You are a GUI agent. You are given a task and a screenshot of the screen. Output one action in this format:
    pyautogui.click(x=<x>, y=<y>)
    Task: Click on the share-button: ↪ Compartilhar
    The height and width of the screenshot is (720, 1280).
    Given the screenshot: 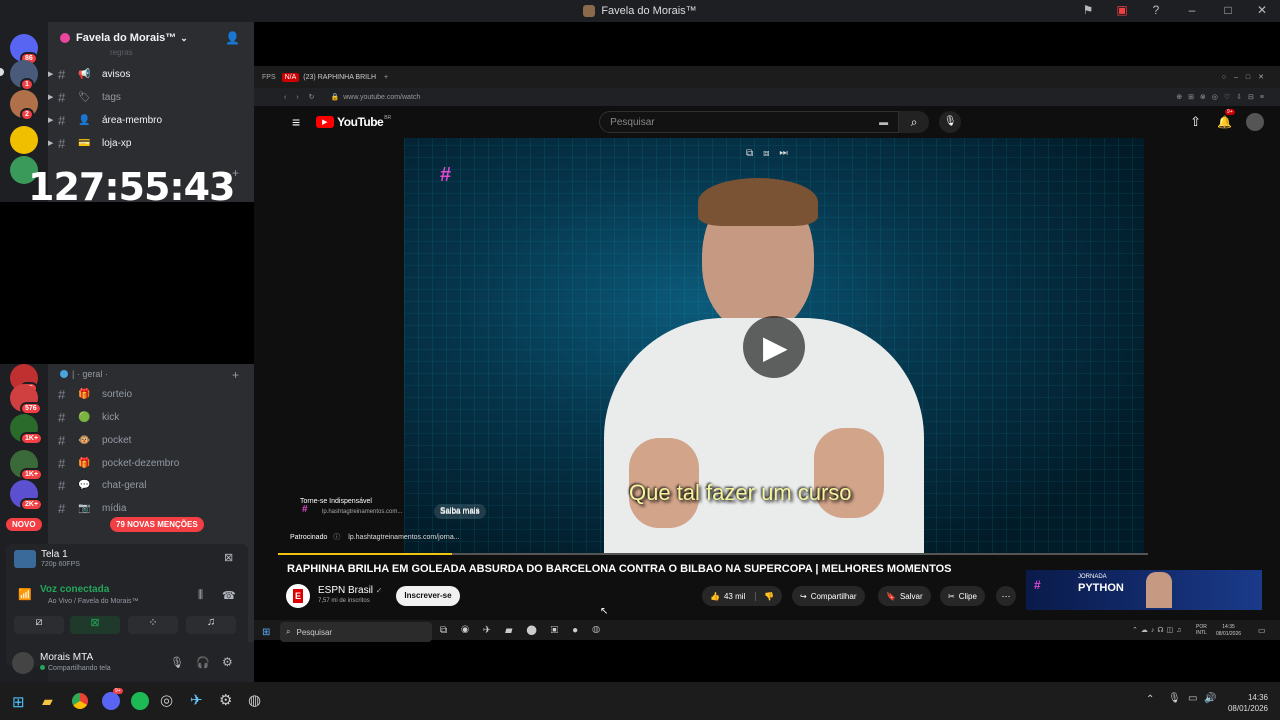 What is the action you would take?
    pyautogui.click(x=828, y=596)
    